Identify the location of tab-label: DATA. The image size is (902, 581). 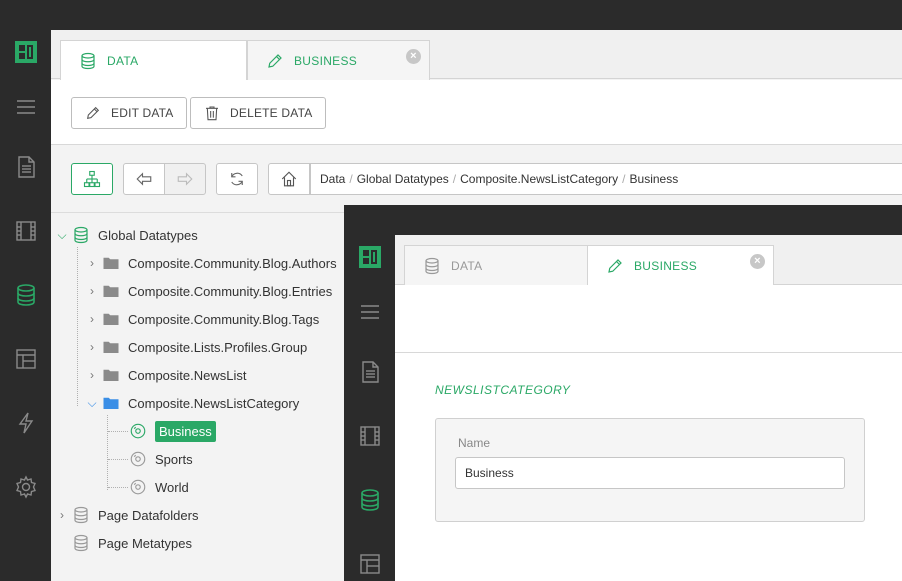
(123, 60).